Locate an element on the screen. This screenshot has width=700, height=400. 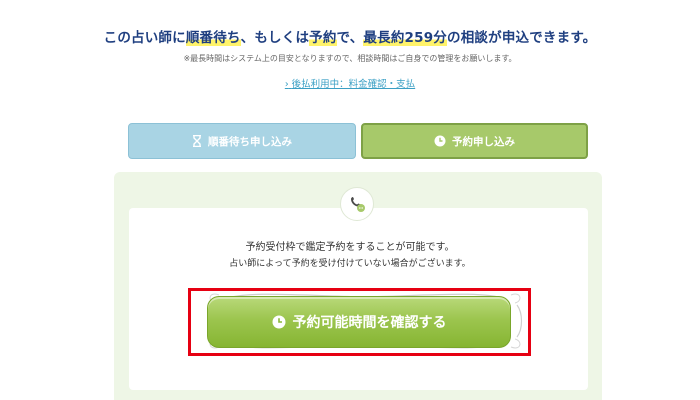
headline: この占い師に順番待ち、もしくは予約で、最長約259分の相談が申込できます。 is located at coordinates (350, 36).